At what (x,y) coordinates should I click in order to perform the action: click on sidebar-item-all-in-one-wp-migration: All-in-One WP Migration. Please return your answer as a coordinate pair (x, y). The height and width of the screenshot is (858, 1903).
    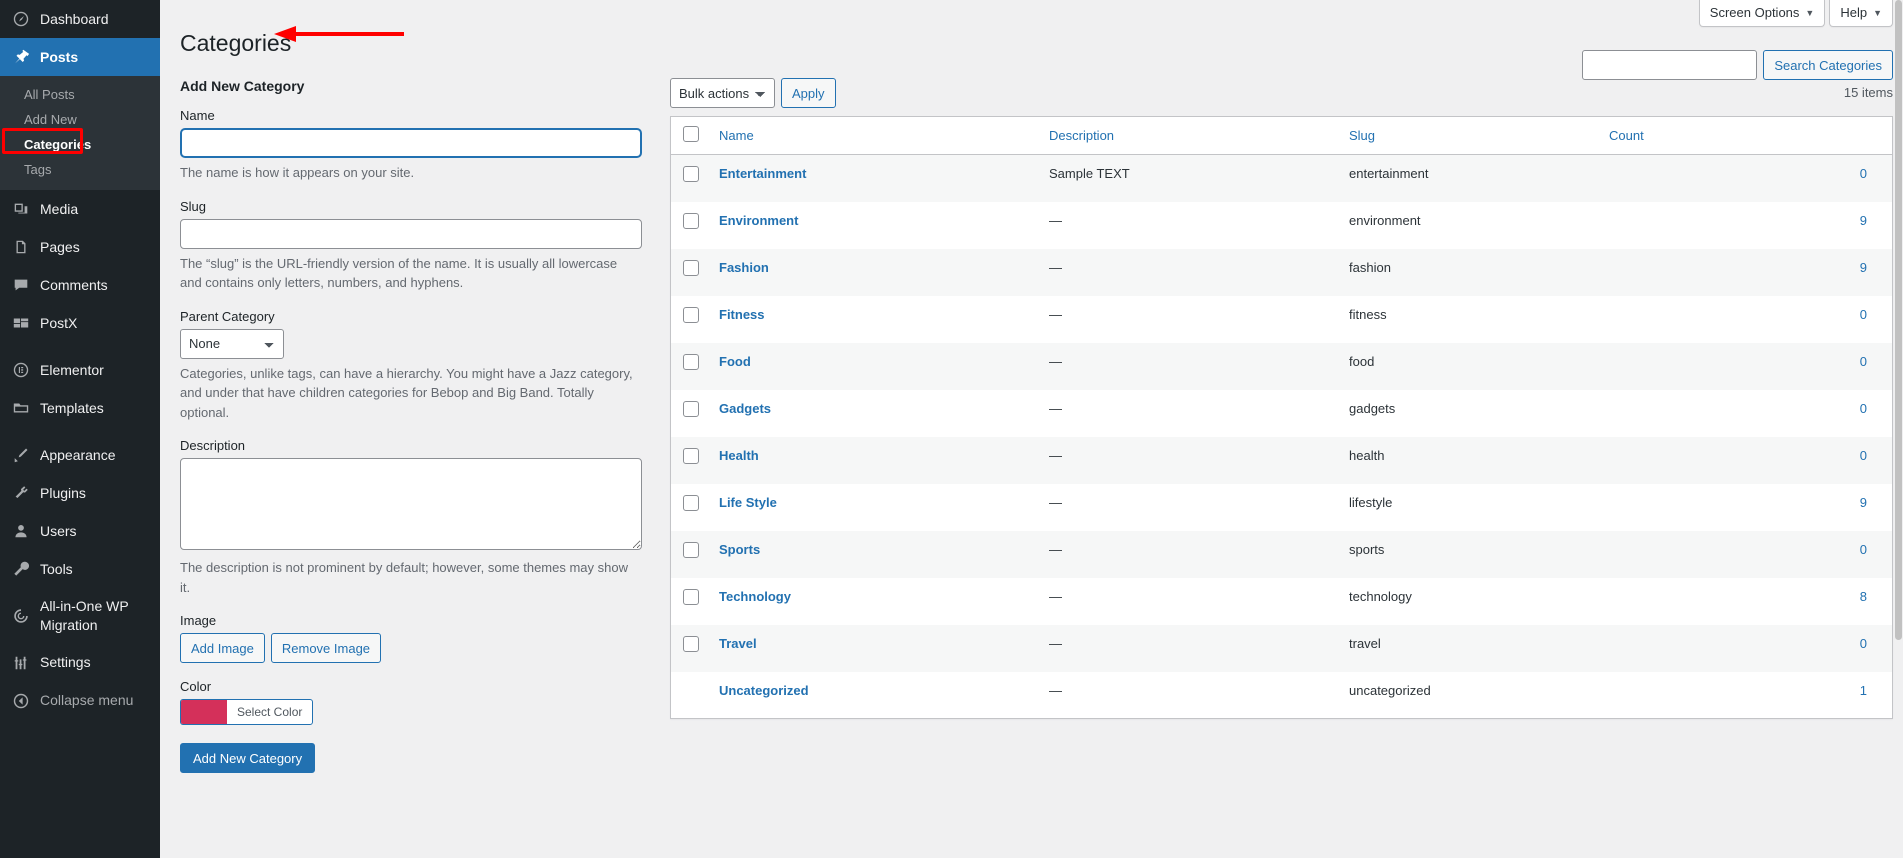
    Looking at the image, I should click on (80, 616).